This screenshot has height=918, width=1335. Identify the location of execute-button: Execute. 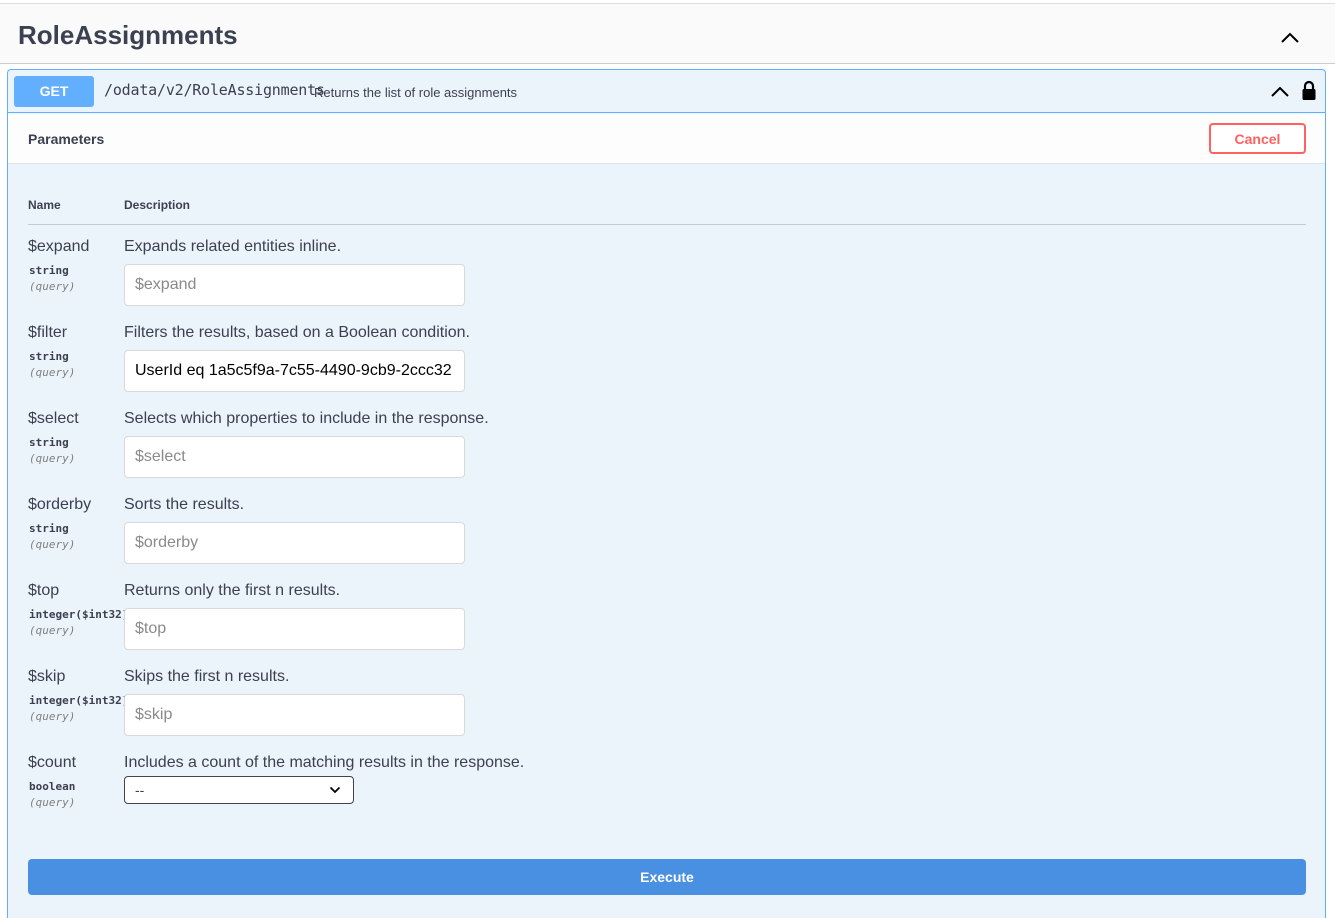
(667, 877).